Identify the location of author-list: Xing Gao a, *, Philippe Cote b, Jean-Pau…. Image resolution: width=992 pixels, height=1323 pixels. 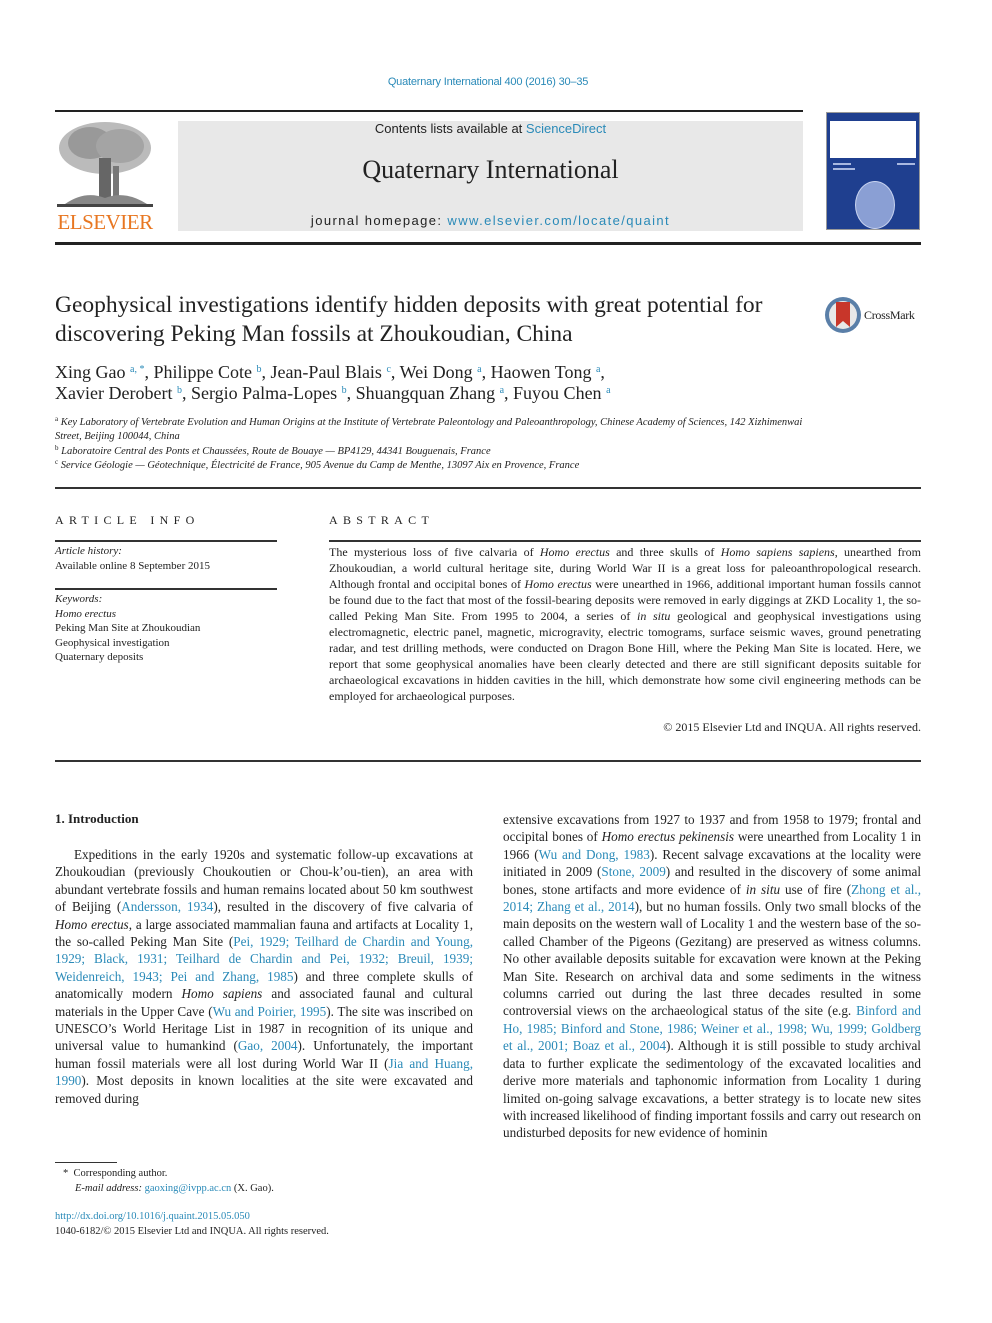
(333, 382).